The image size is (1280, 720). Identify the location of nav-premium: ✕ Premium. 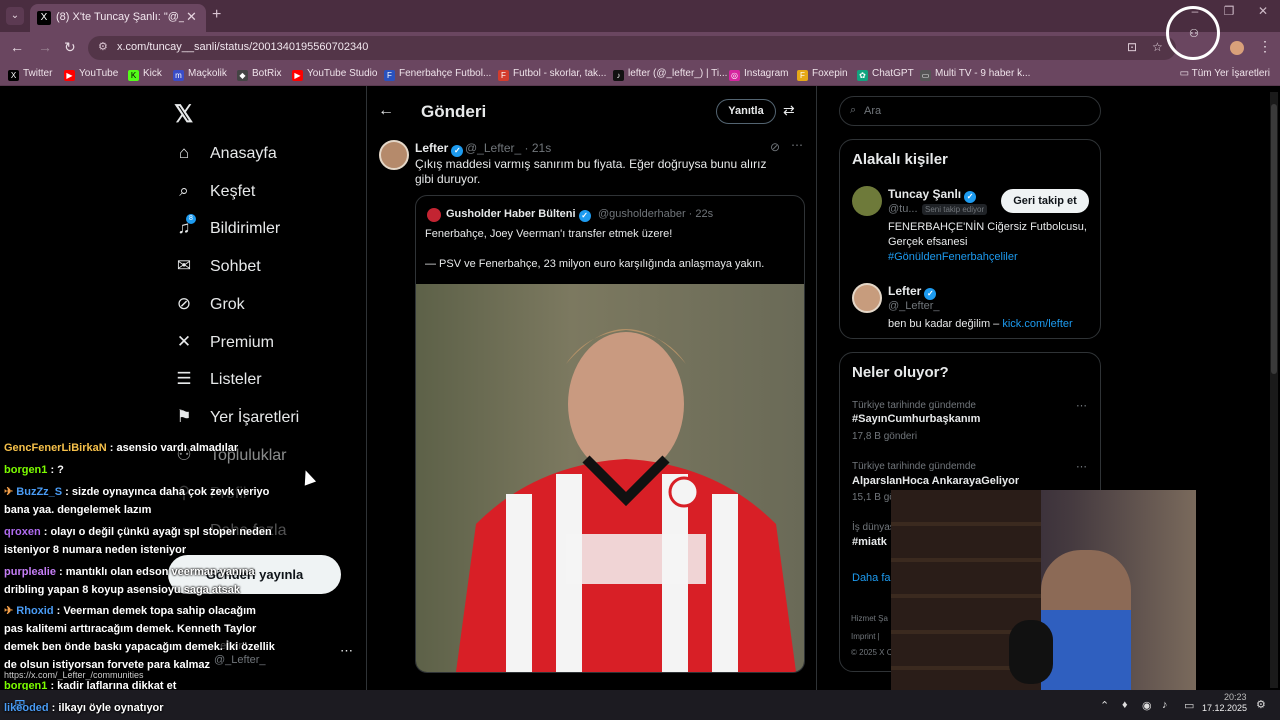
(224, 347).